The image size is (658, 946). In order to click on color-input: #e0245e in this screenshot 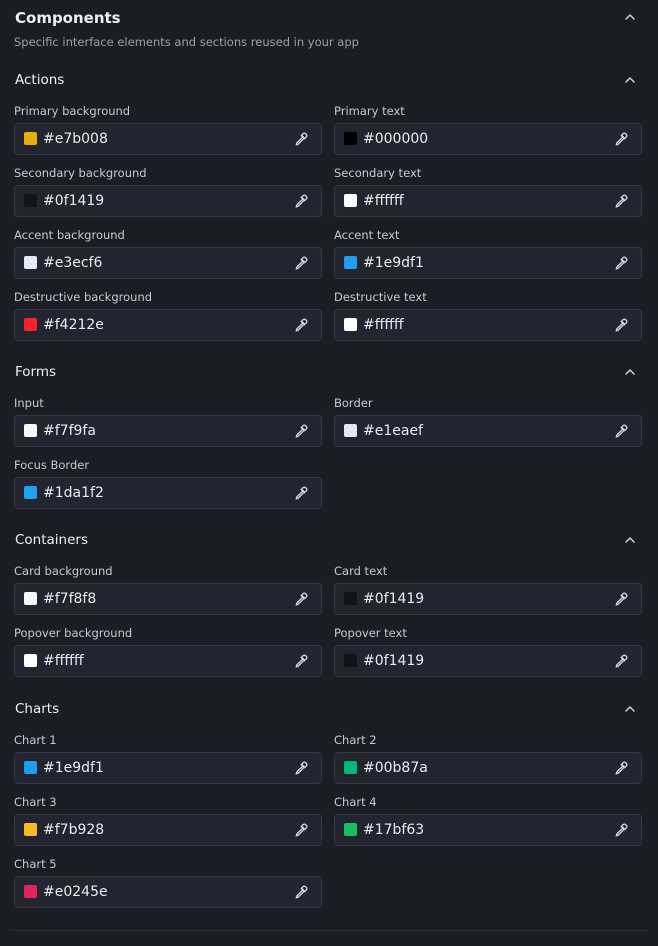, I will do `click(168, 892)`.